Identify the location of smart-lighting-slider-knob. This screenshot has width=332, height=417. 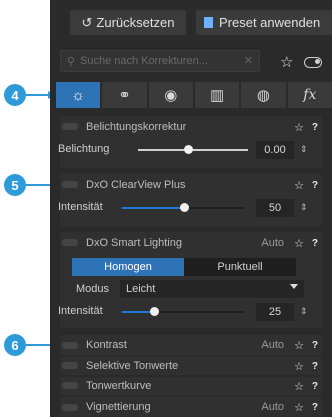
(154, 311).